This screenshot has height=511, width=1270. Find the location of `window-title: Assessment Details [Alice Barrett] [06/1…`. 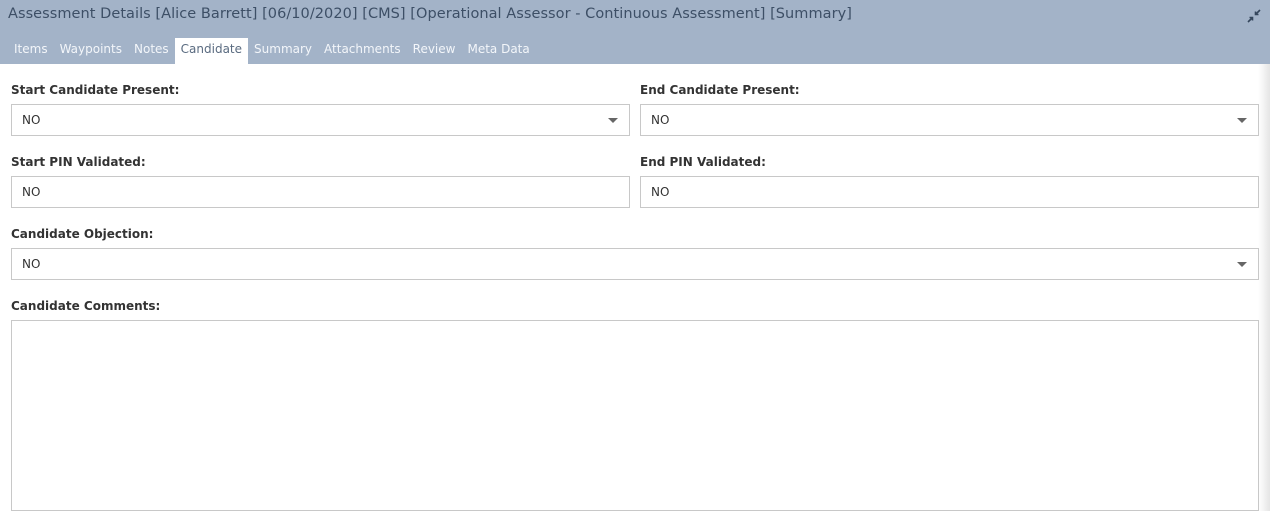

window-title: Assessment Details [Alice Barrett] [06/1… is located at coordinates (430, 14).